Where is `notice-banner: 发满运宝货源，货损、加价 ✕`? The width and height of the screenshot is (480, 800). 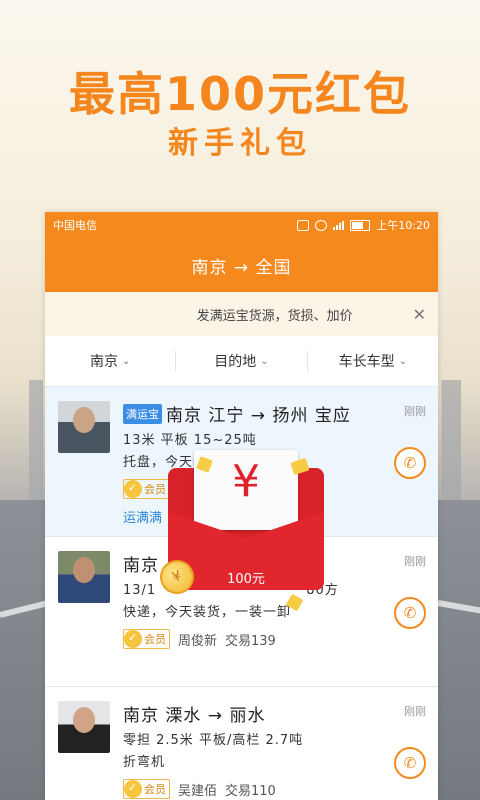 notice-banner: 发满运宝货源，货损、加价 ✕ is located at coordinates (241, 314).